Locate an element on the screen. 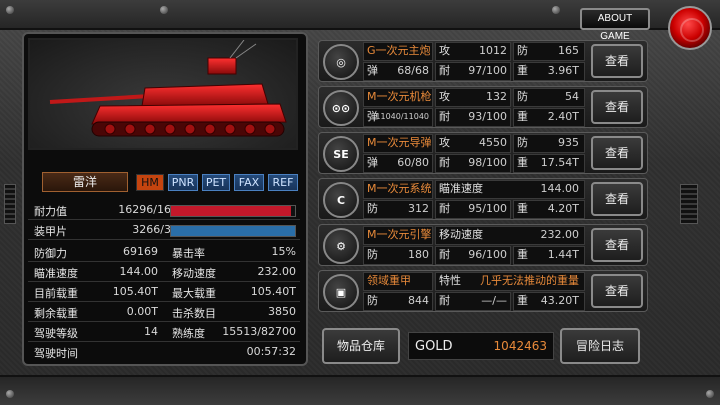 This screenshot has width=720, height=405. stat-row: 驾驶时间 00:57:32 is located at coordinates (164, 353).